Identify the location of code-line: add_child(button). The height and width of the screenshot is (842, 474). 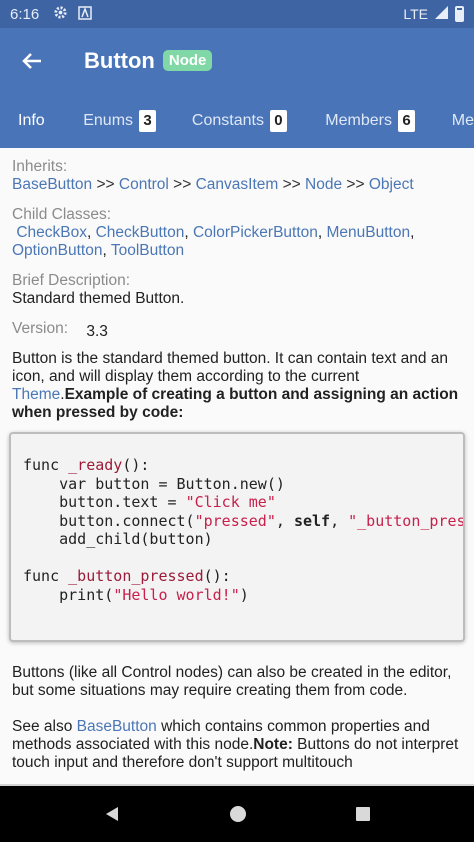
(118, 539).